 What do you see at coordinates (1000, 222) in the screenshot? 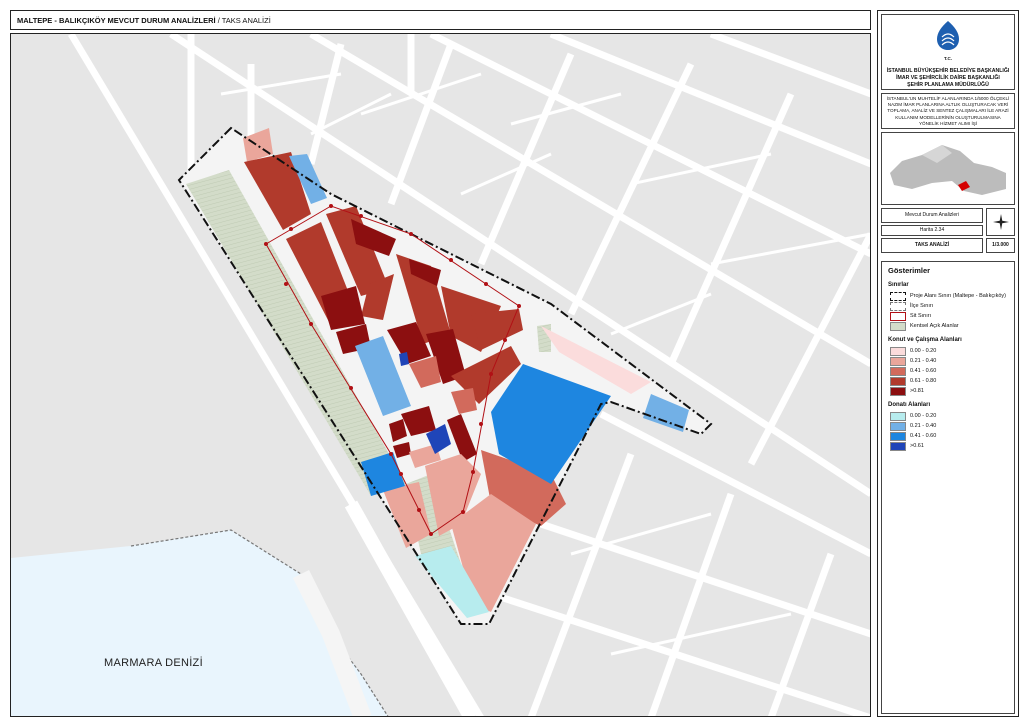
I see `north-arrow-icon` at bounding box center [1000, 222].